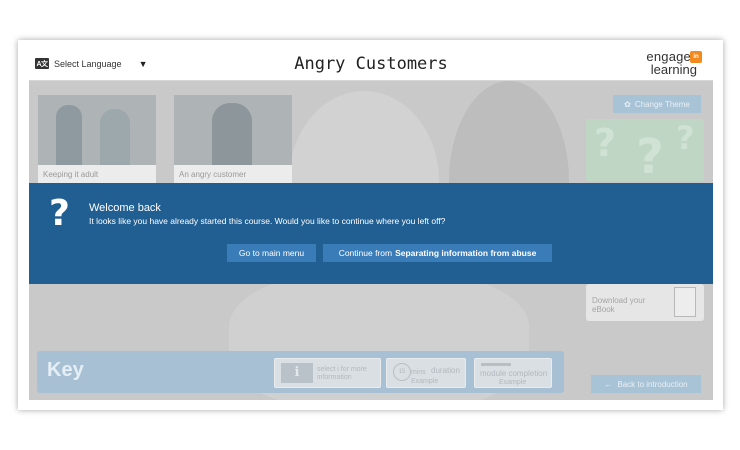 The width and height of the screenshot is (740, 450). Describe the element at coordinates (627, 104) in the screenshot. I see `palette-icon: ✿` at that location.